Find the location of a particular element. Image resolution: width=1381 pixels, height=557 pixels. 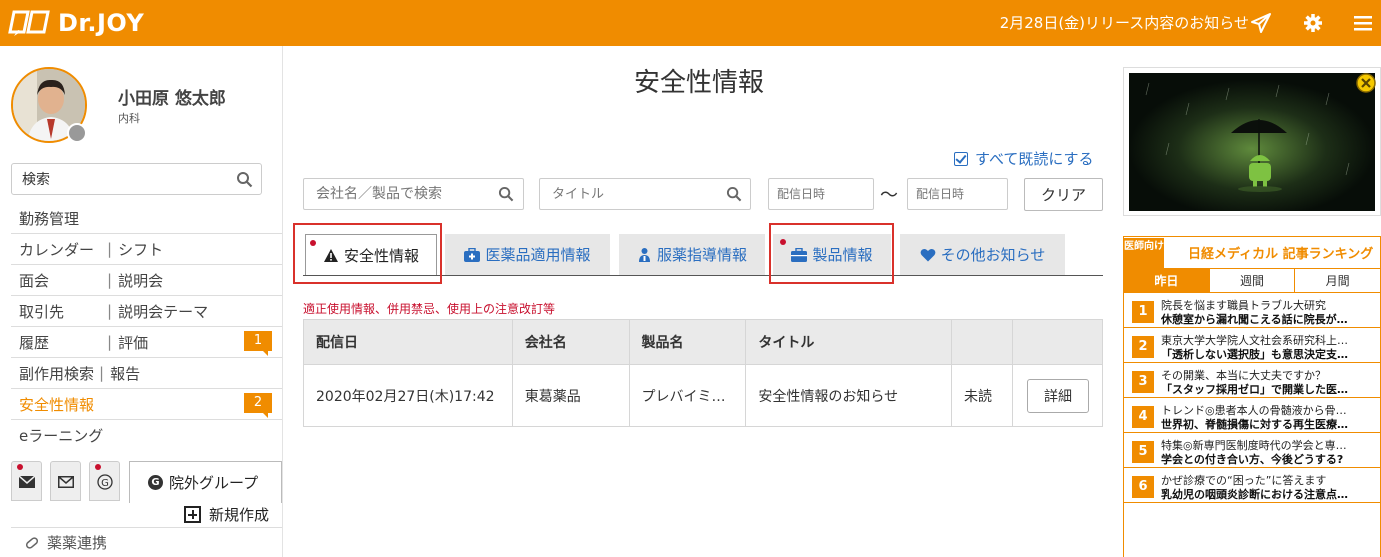

paper-plane-icon is located at coordinates (1261, 23).